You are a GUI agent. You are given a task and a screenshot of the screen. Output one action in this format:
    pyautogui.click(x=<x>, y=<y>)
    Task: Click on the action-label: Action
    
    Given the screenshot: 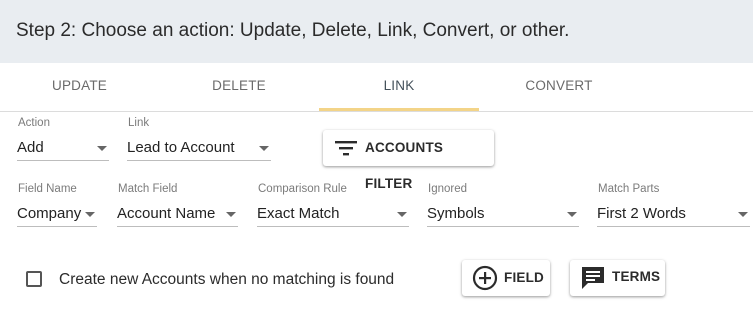 What is the action you would take?
    pyautogui.click(x=34, y=123)
    